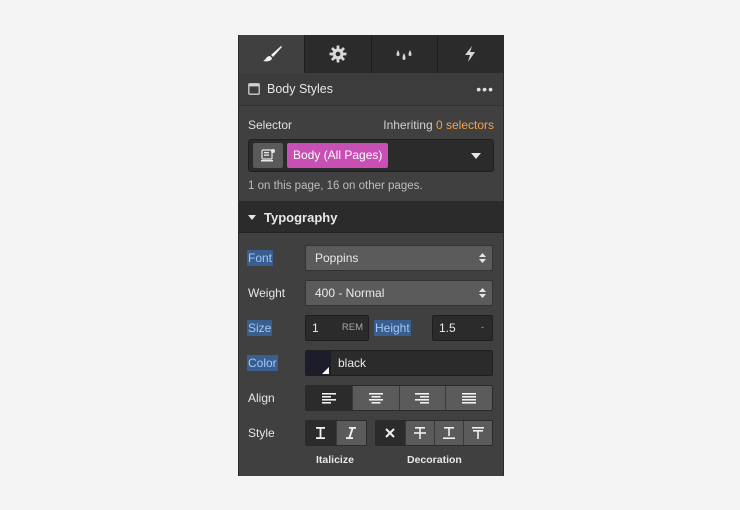 This screenshot has width=740, height=510. Describe the element at coordinates (399, 258) in the screenshot. I see `font-select: Poppins` at that location.